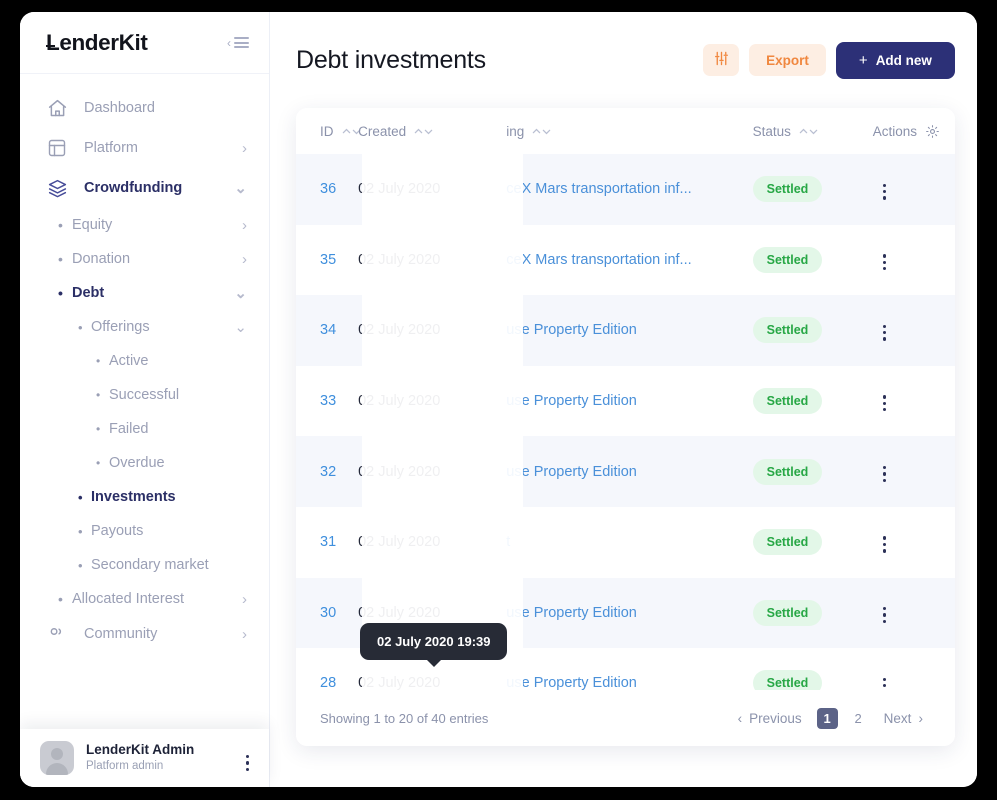  What do you see at coordinates (327, 401) in the screenshot?
I see `cell-id: 33` at bounding box center [327, 401].